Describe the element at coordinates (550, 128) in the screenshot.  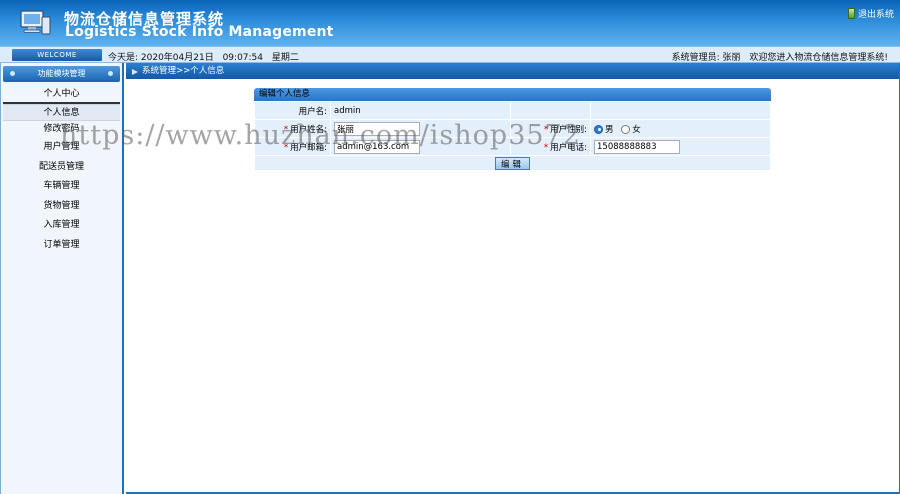
I see `gender-label: * 用户性别:` at that location.